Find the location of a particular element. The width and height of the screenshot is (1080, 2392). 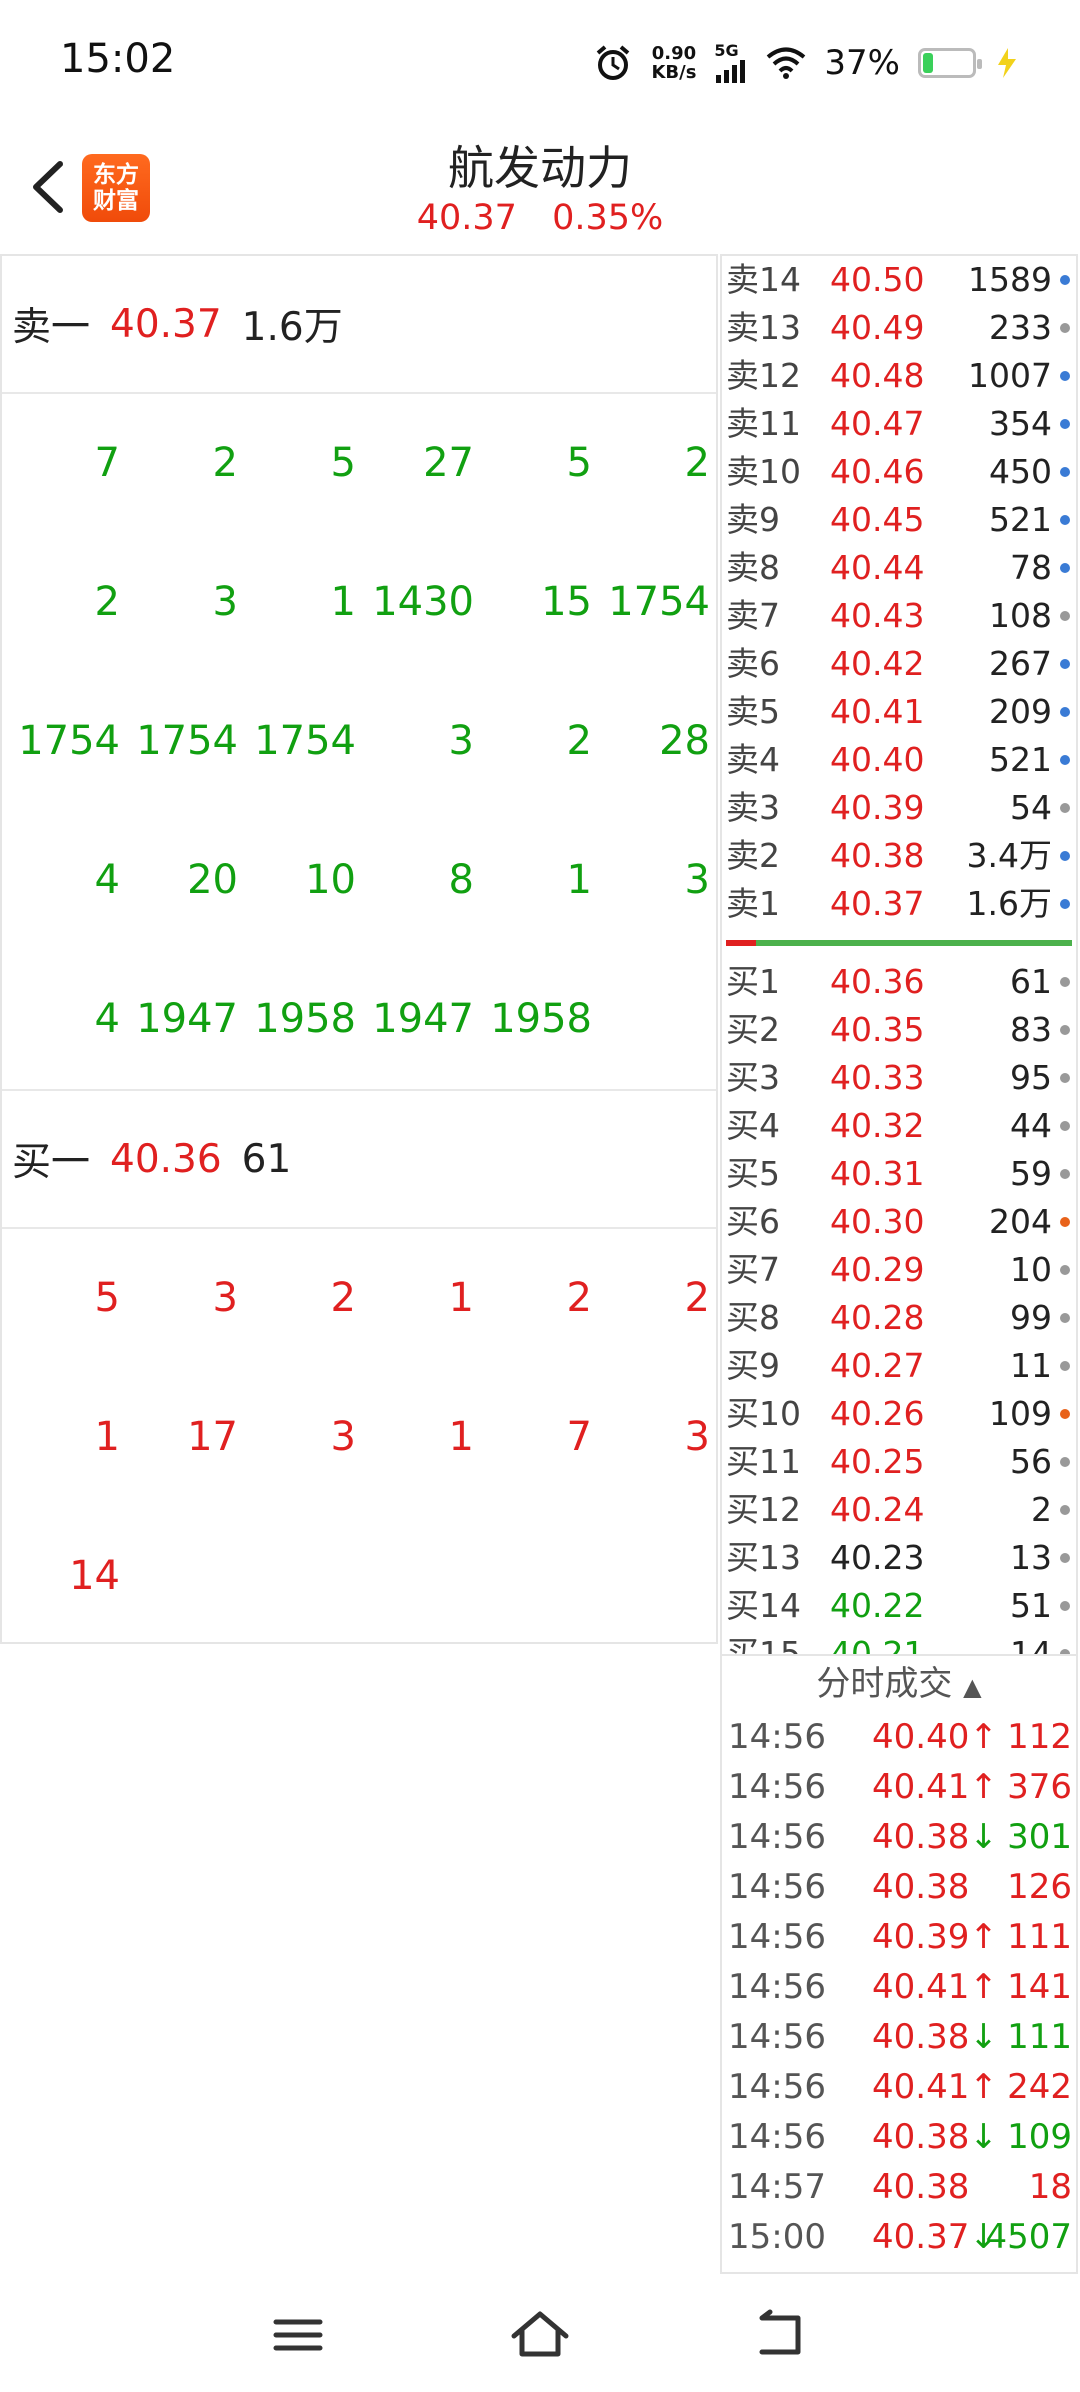

order-book-row: 卖6 40.42 267 is located at coordinates (899, 664).